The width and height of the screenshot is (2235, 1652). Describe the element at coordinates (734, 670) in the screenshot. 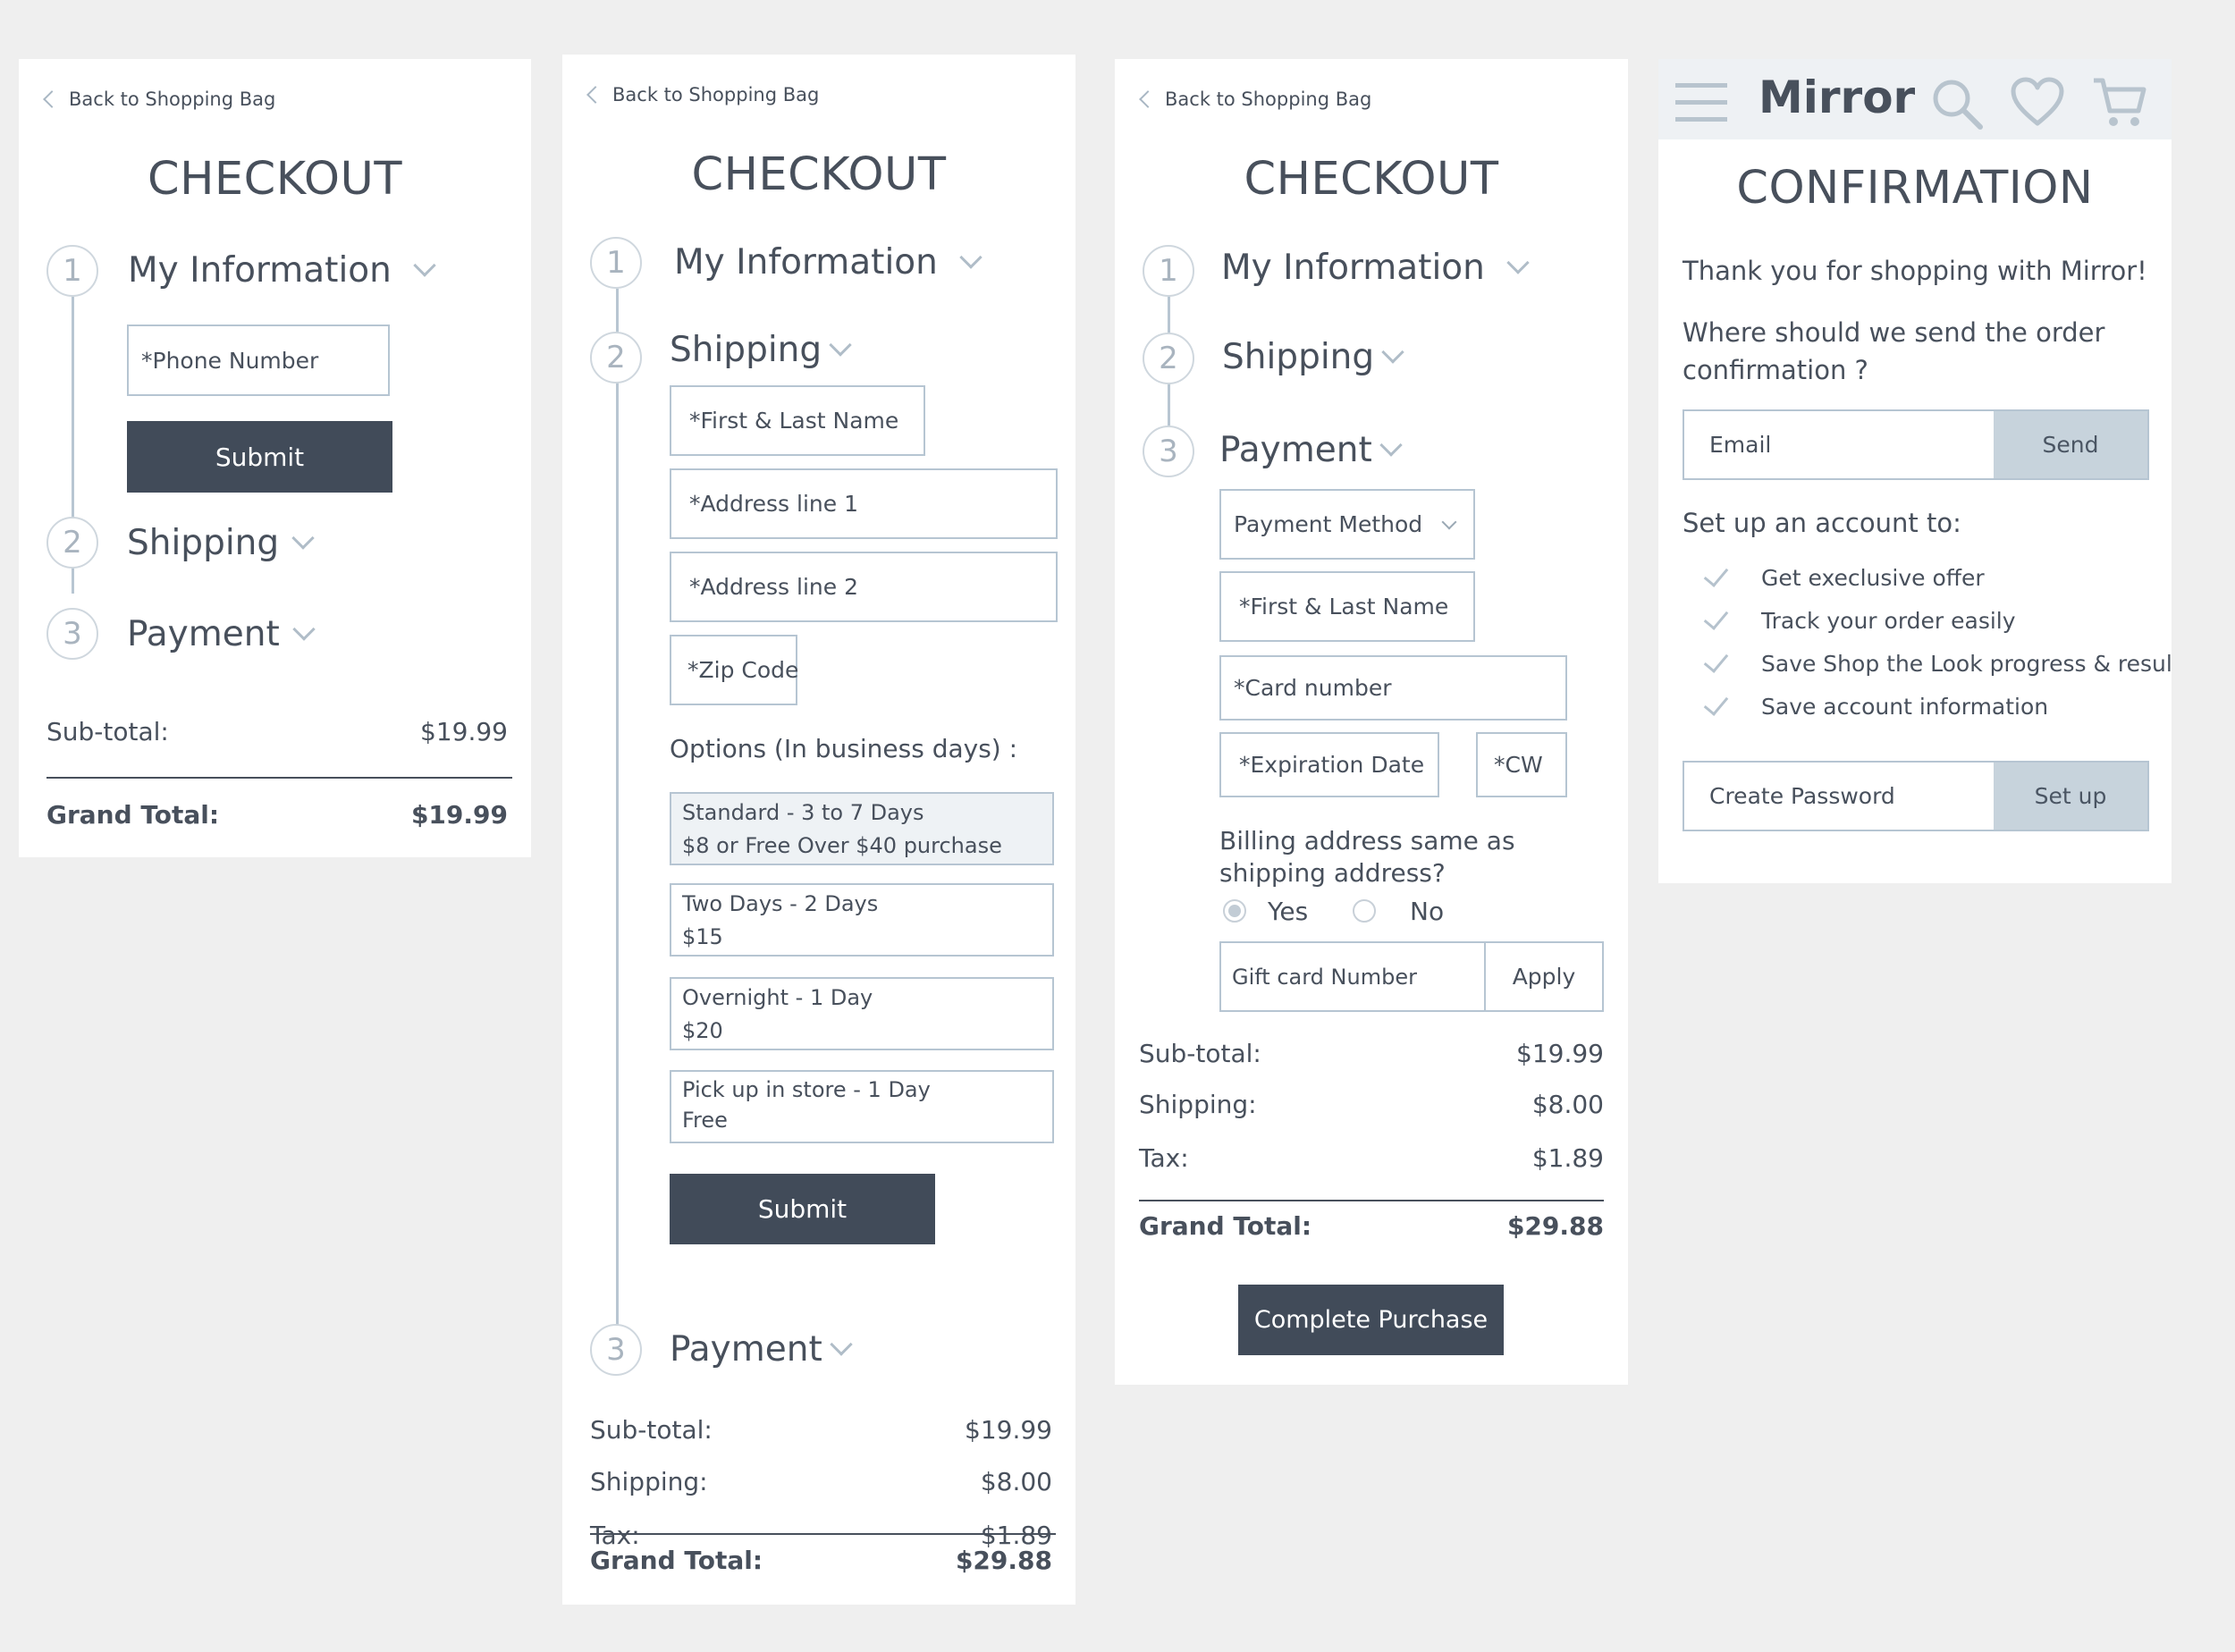

I see `zip-code-input: *Zip Code` at that location.